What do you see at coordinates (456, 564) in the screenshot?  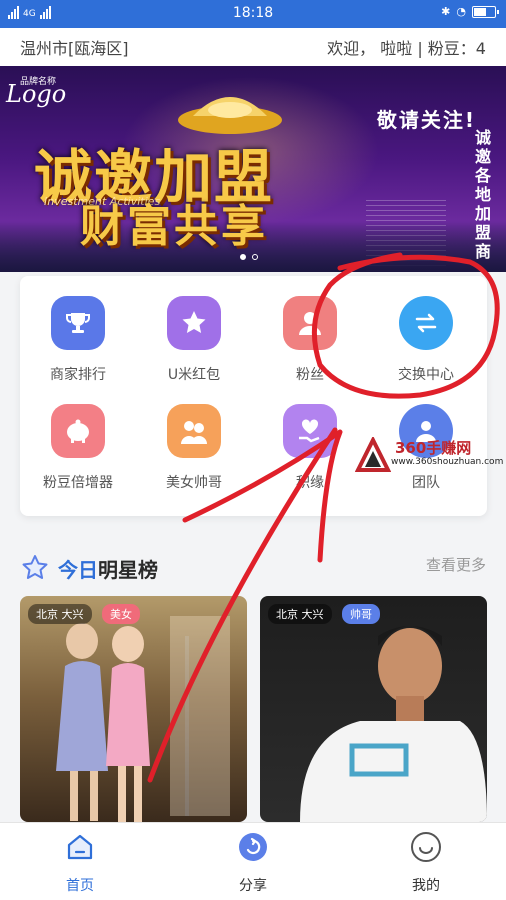 I see `see-more-link: 查看更多` at bounding box center [456, 564].